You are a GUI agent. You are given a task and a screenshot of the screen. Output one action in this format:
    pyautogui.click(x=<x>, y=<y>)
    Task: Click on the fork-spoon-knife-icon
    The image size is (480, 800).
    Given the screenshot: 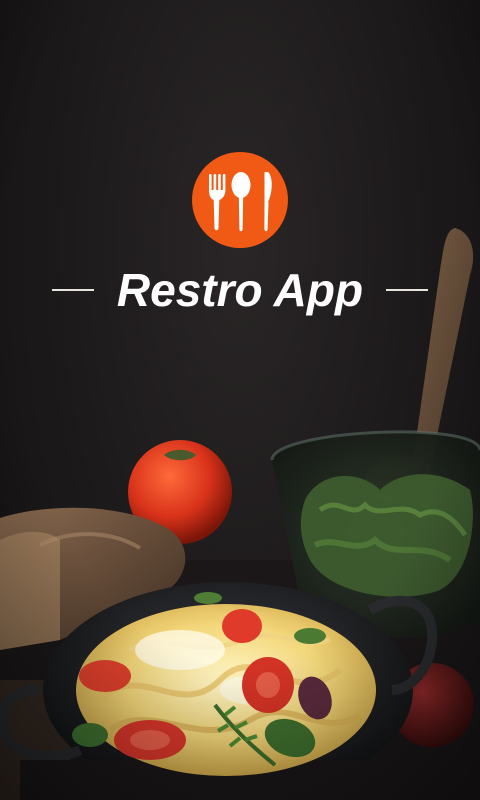 What is the action you would take?
    pyautogui.click(x=240, y=202)
    